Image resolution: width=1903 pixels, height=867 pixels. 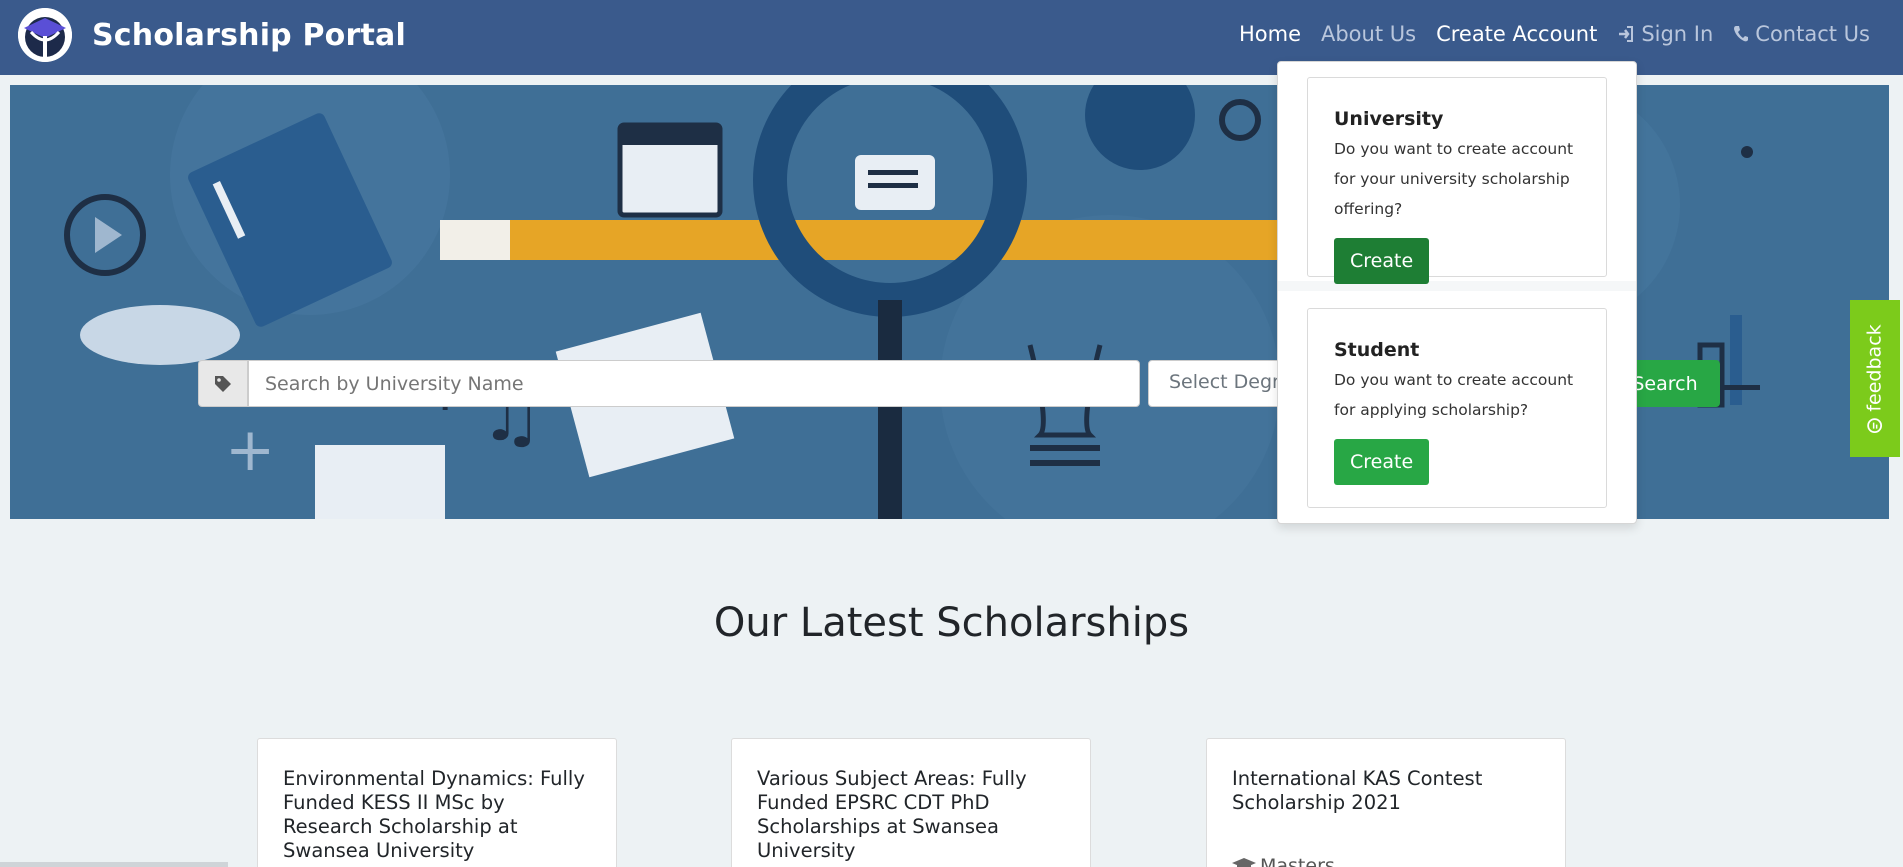 I want to click on chat-icon, so click(x=1875, y=425).